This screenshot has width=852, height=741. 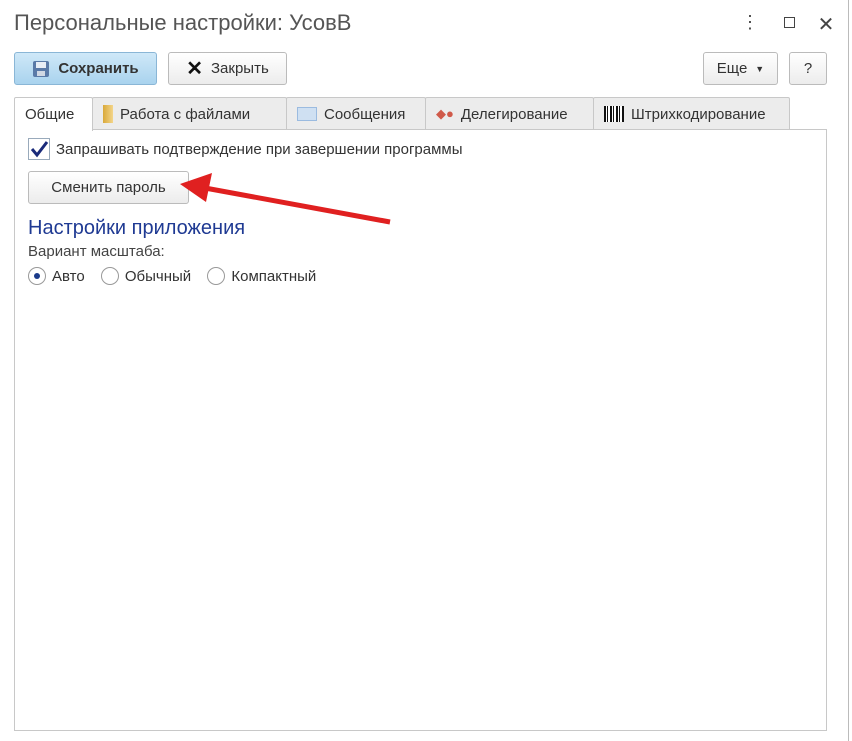 I want to click on tab-general: Общие, so click(x=53, y=114).